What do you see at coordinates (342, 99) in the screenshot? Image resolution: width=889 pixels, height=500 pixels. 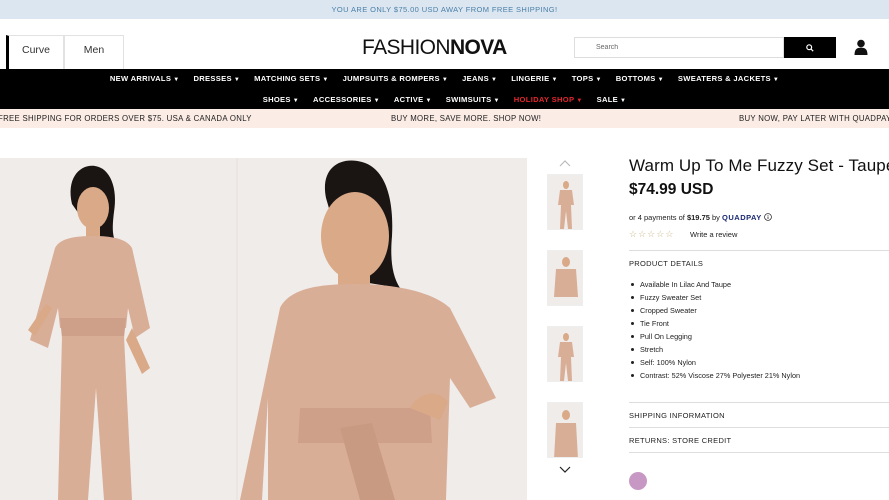 I see `nav-label: ACCESSORIES` at bounding box center [342, 99].